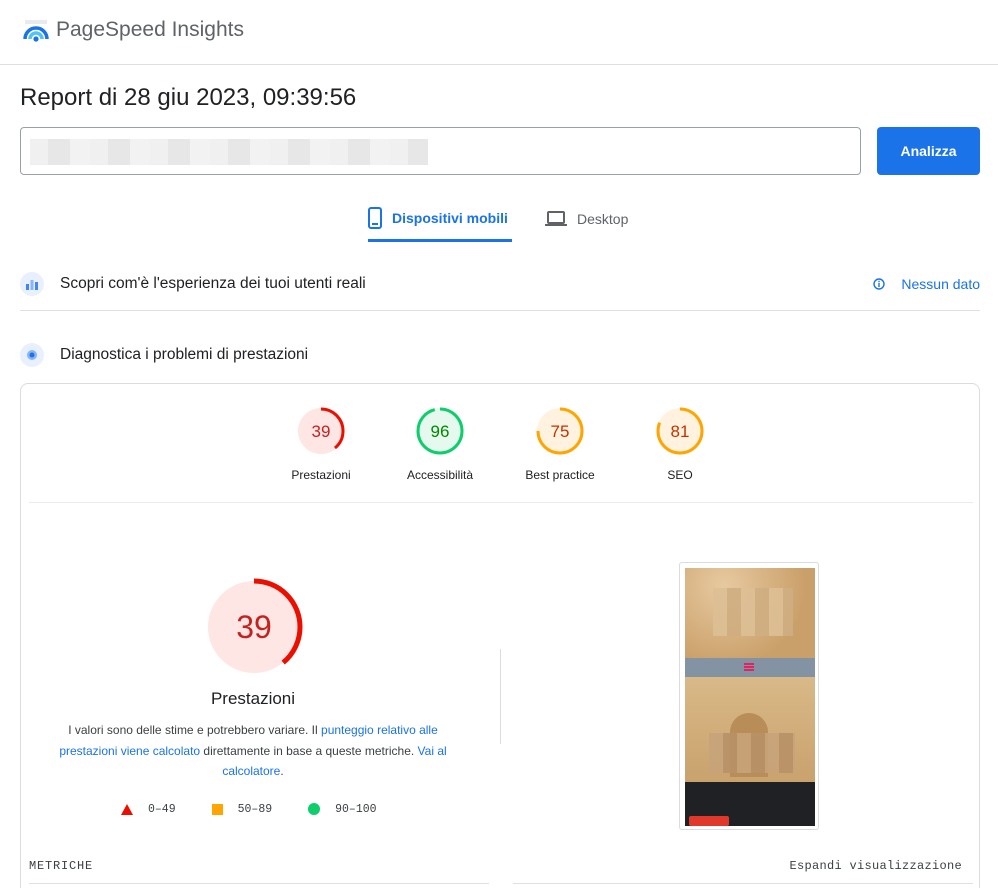 The image size is (998, 888). I want to click on analyze-button: Analizza, so click(928, 151).